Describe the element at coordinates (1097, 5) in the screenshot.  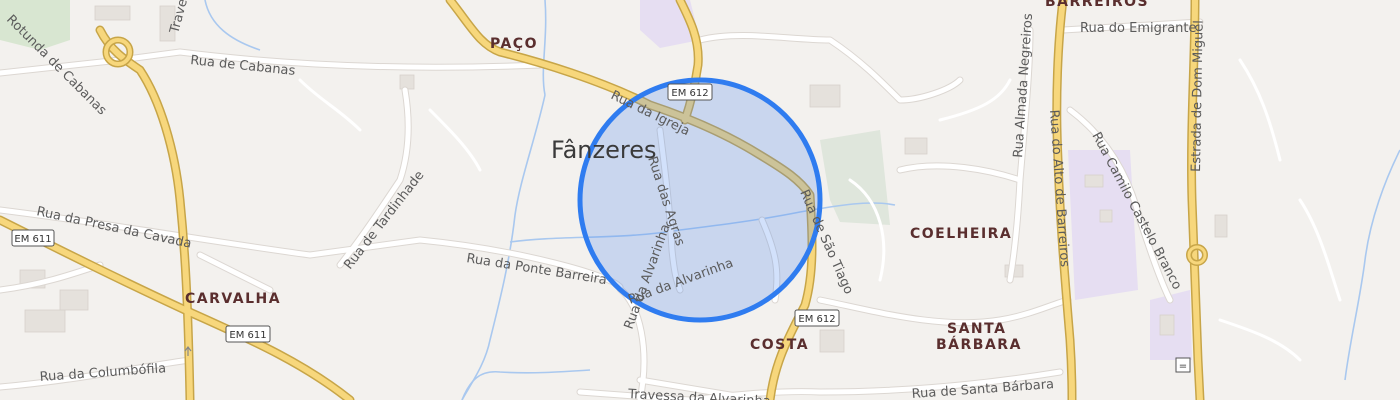
I see `hood-barreiros: BARREIROS` at that location.